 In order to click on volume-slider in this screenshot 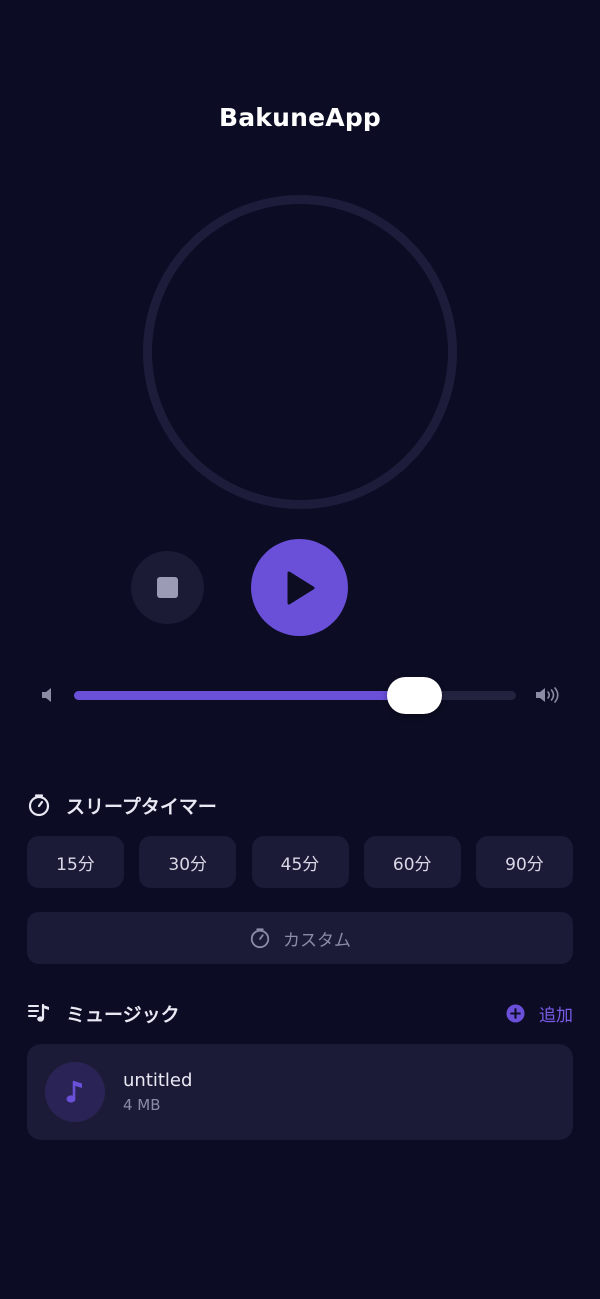, I will do `click(295, 695)`.